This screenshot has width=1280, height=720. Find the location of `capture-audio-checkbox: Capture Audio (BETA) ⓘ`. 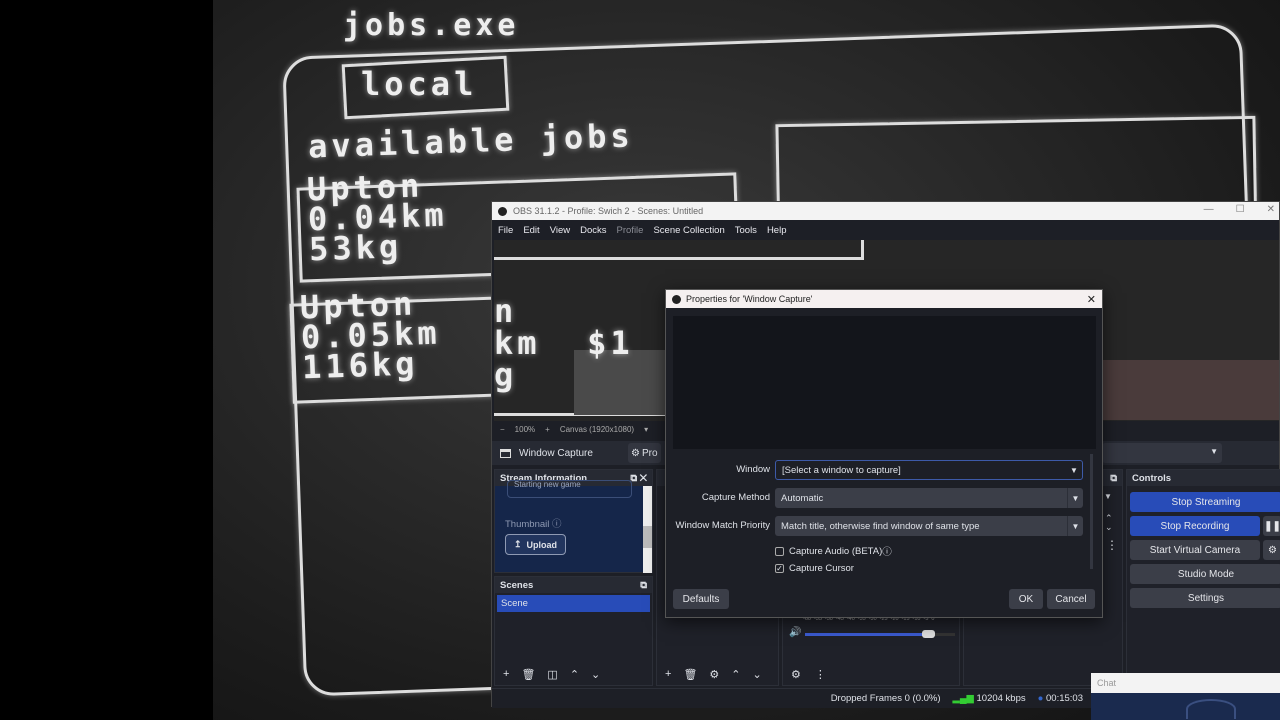

capture-audio-checkbox: Capture Audio (BETA) ⓘ is located at coordinates (833, 551).